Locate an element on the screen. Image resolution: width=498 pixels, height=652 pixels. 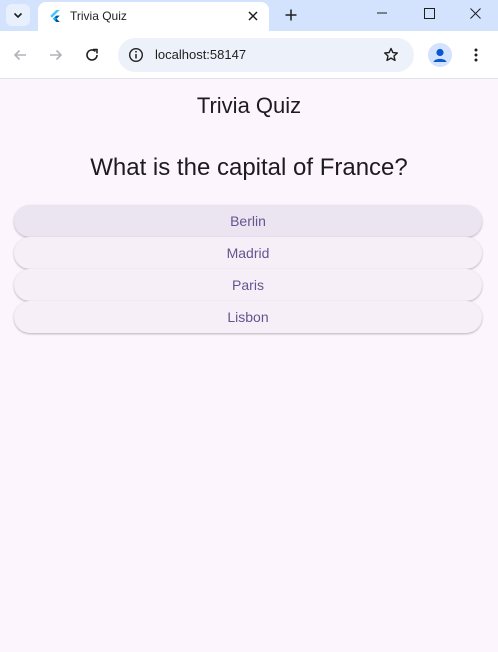
reload-icon is located at coordinates (92, 54).